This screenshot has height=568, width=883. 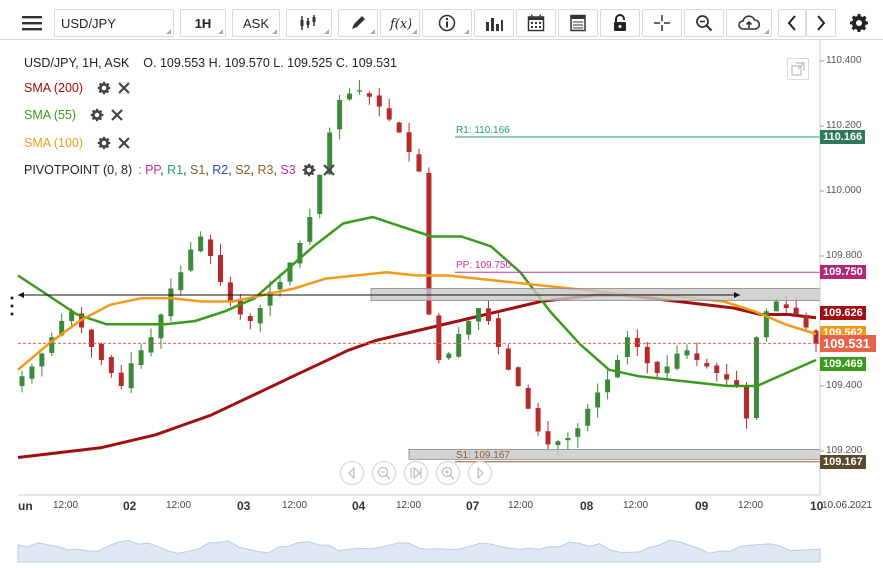 What do you see at coordinates (220, 170) in the screenshot?
I see `pivot-component: R2` at bounding box center [220, 170].